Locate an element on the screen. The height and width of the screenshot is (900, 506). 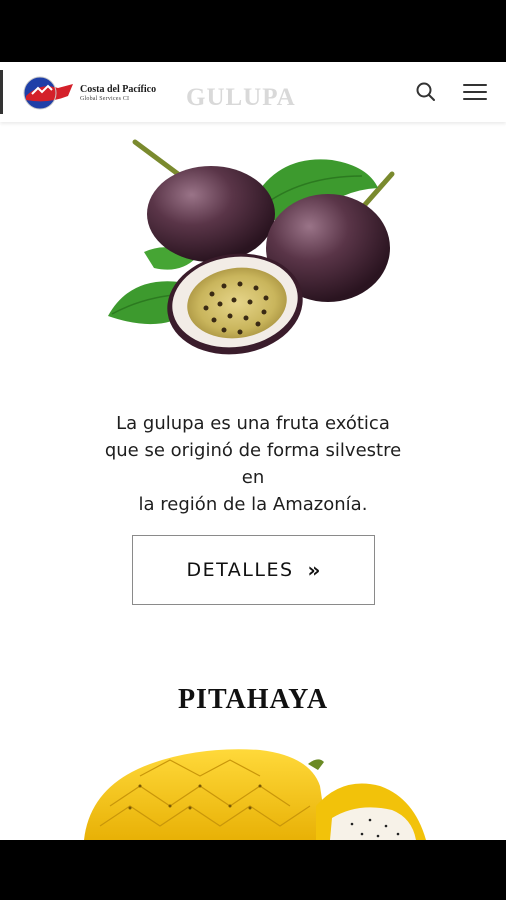
search-icon is located at coordinates (425, 91).